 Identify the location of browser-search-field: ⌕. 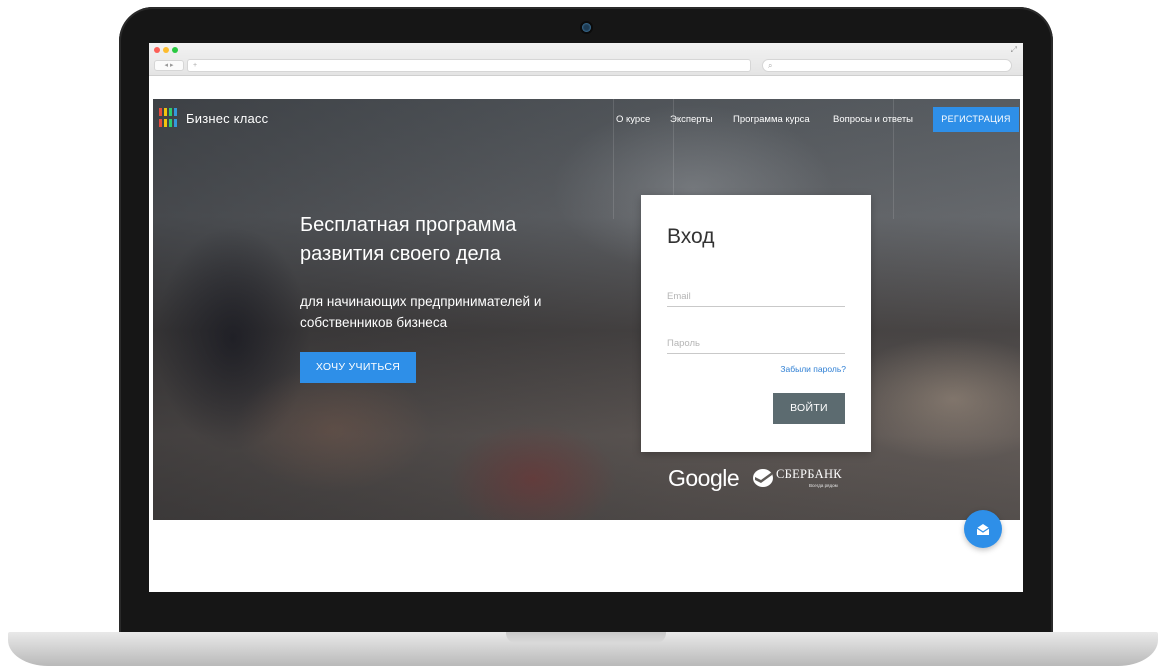
(887, 65).